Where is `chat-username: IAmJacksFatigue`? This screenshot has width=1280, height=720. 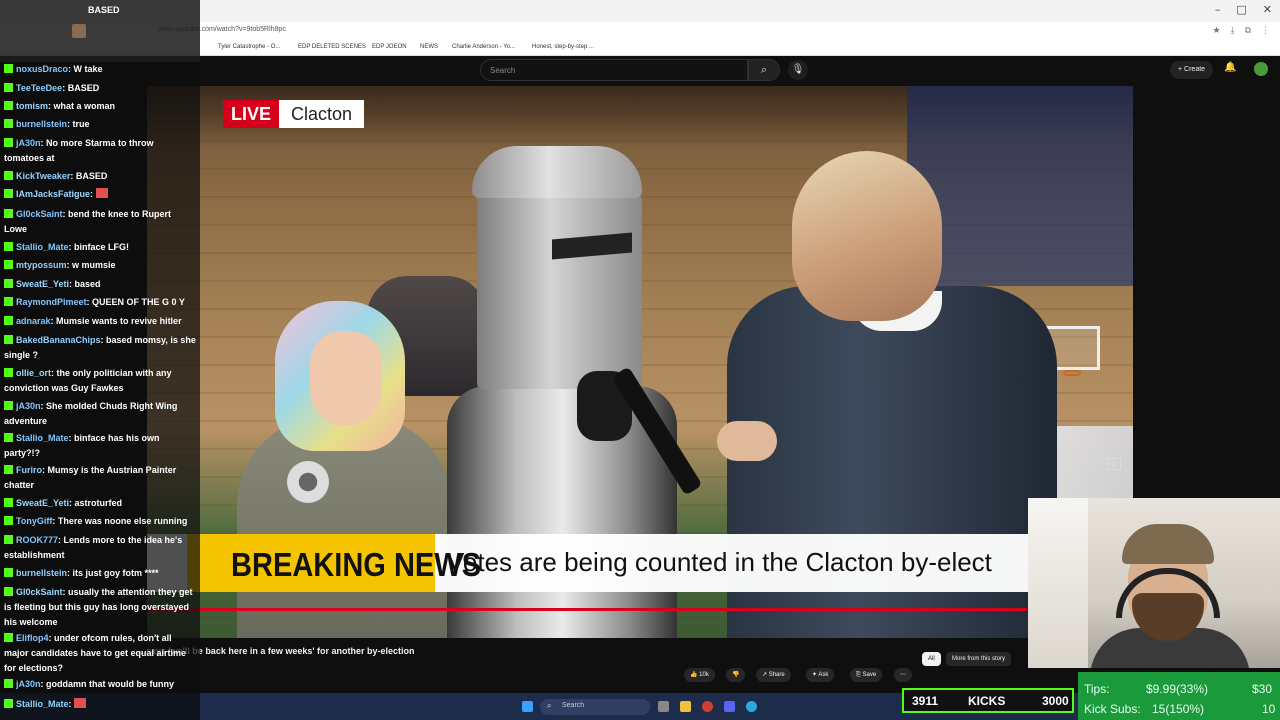 chat-username: IAmJacksFatigue is located at coordinates (53, 194).